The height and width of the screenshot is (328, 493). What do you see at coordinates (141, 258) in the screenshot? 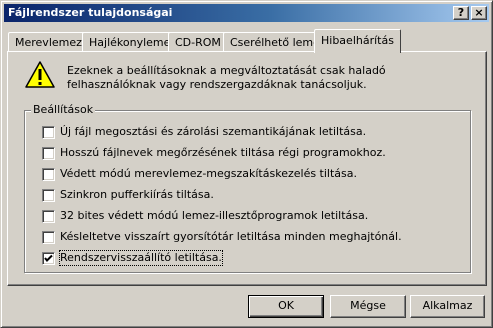
I see `option-label: Rendszervisszaállító letiltása.` at bounding box center [141, 258].